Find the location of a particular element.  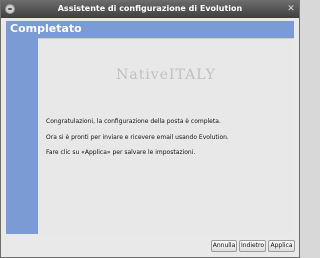

cancel-button: Annulla is located at coordinates (224, 246).